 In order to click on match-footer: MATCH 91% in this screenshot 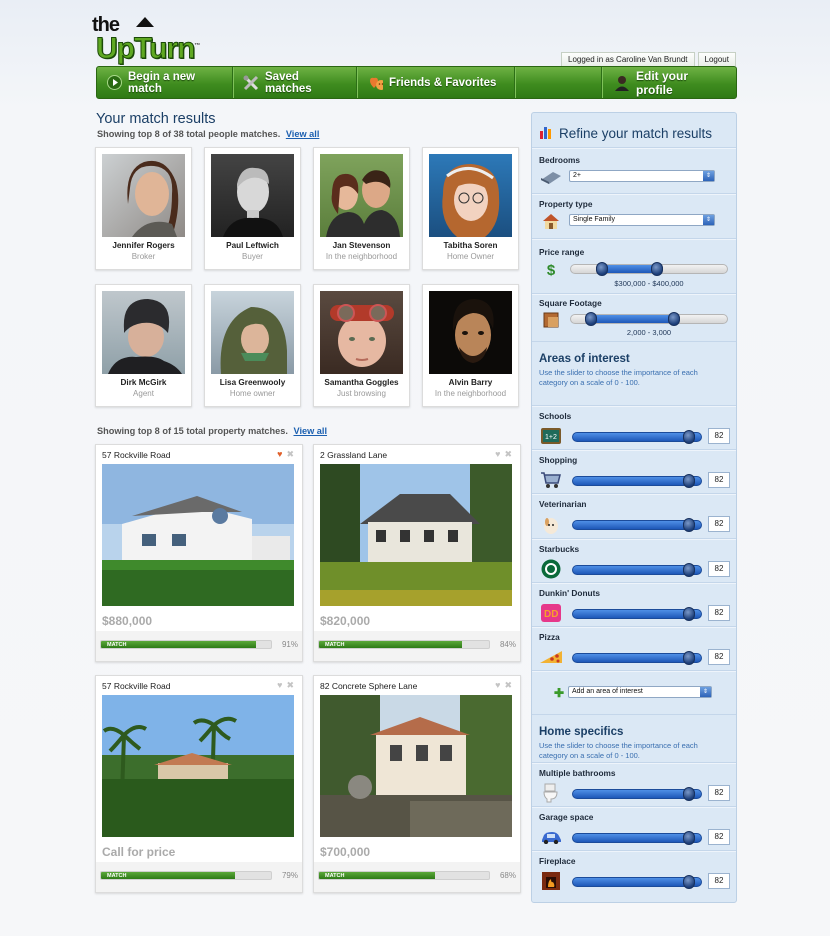, I will do `click(199, 646)`.